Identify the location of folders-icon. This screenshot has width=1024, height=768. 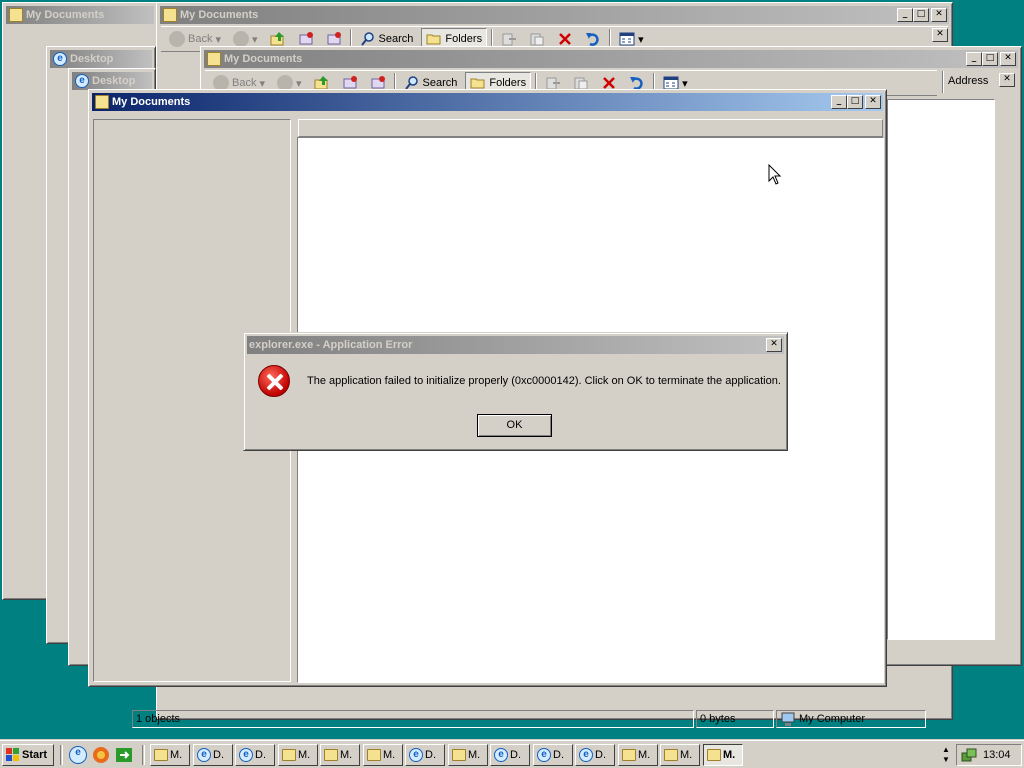
(433, 39).